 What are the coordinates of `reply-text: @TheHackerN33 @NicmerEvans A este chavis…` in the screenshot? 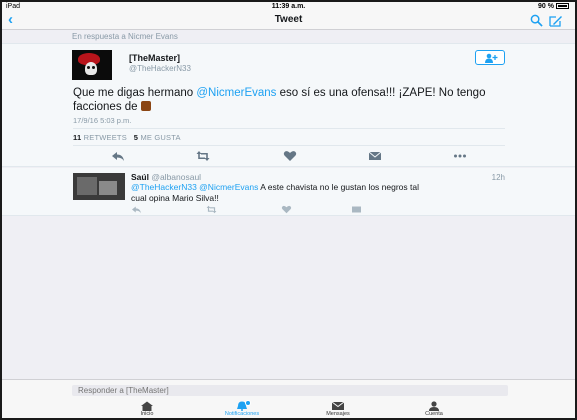 It's located at (281, 193).